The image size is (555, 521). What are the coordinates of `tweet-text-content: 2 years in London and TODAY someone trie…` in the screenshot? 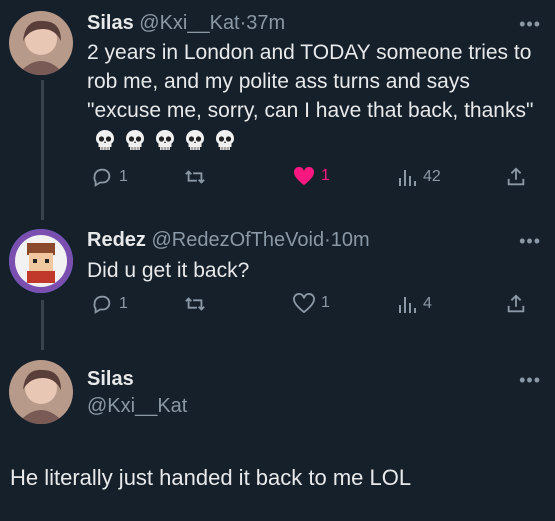 It's located at (310, 81).